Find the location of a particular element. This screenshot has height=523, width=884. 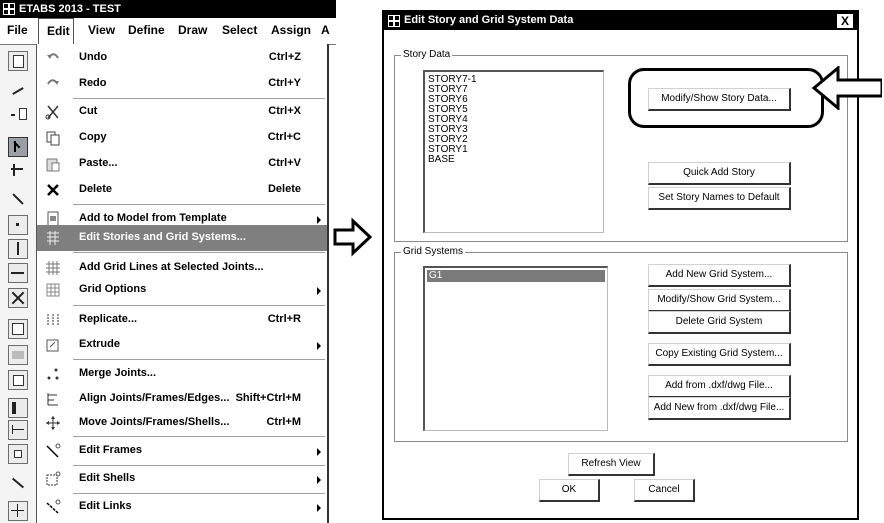

menu-item-extrude: Extrude is located at coordinates (182, 345).